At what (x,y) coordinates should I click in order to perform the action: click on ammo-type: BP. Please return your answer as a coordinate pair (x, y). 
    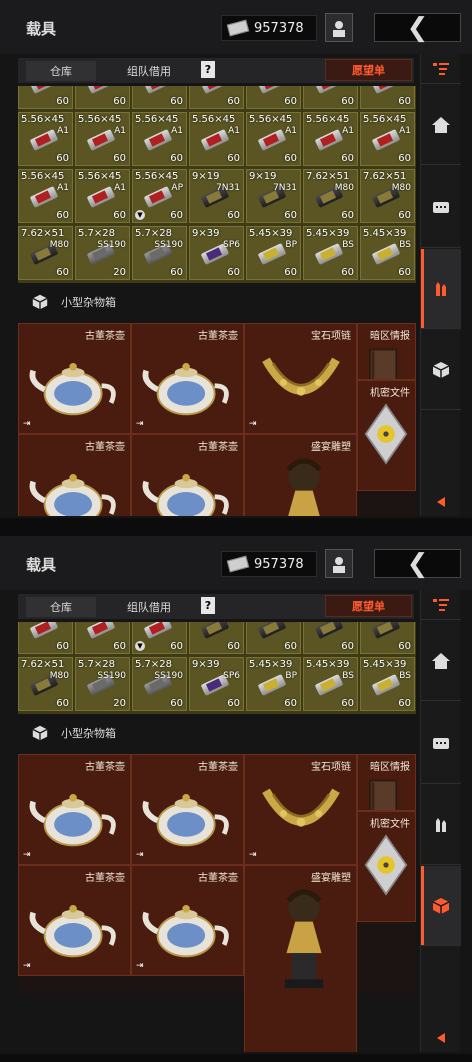
    Looking at the image, I should click on (291, 245).